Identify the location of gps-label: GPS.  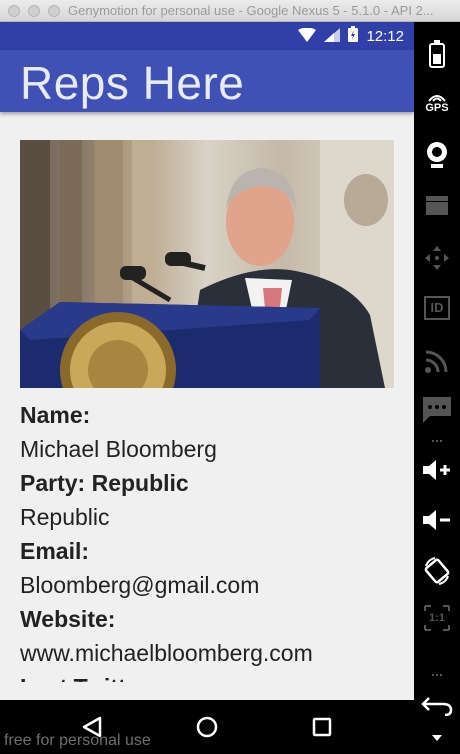
(437, 108).